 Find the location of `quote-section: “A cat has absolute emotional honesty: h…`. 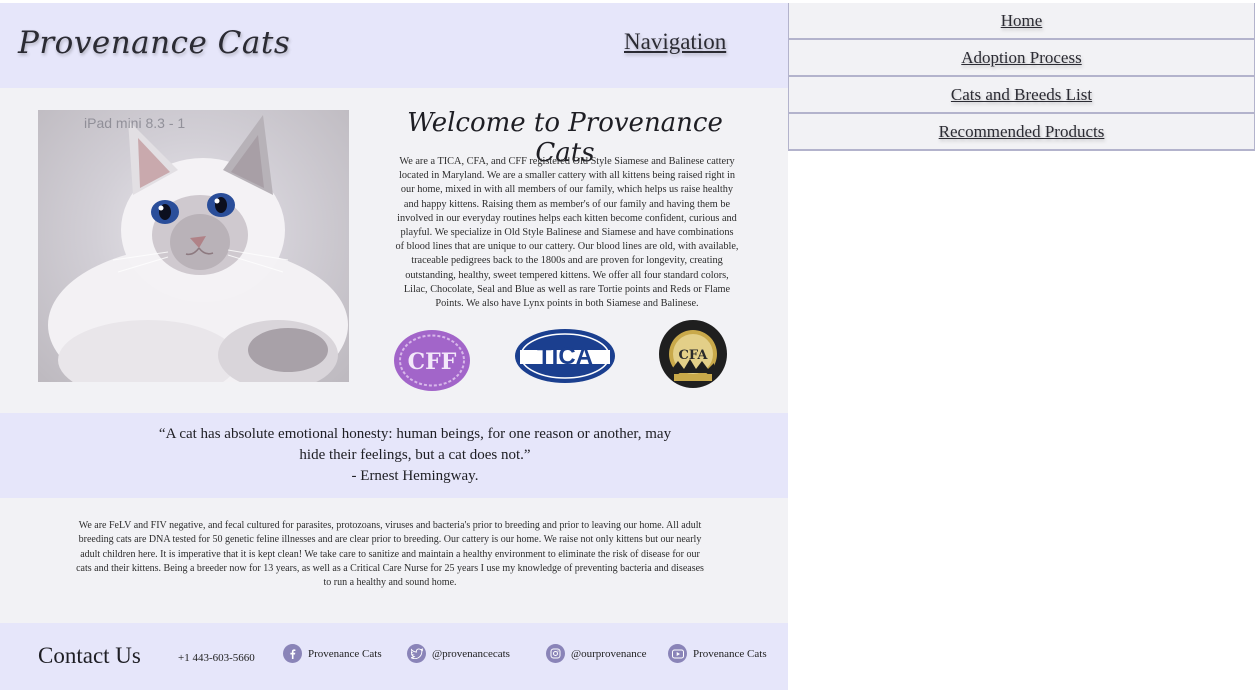

quote-section: “A cat has absolute emotional honesty: h… is located at coordinates (394, 455).